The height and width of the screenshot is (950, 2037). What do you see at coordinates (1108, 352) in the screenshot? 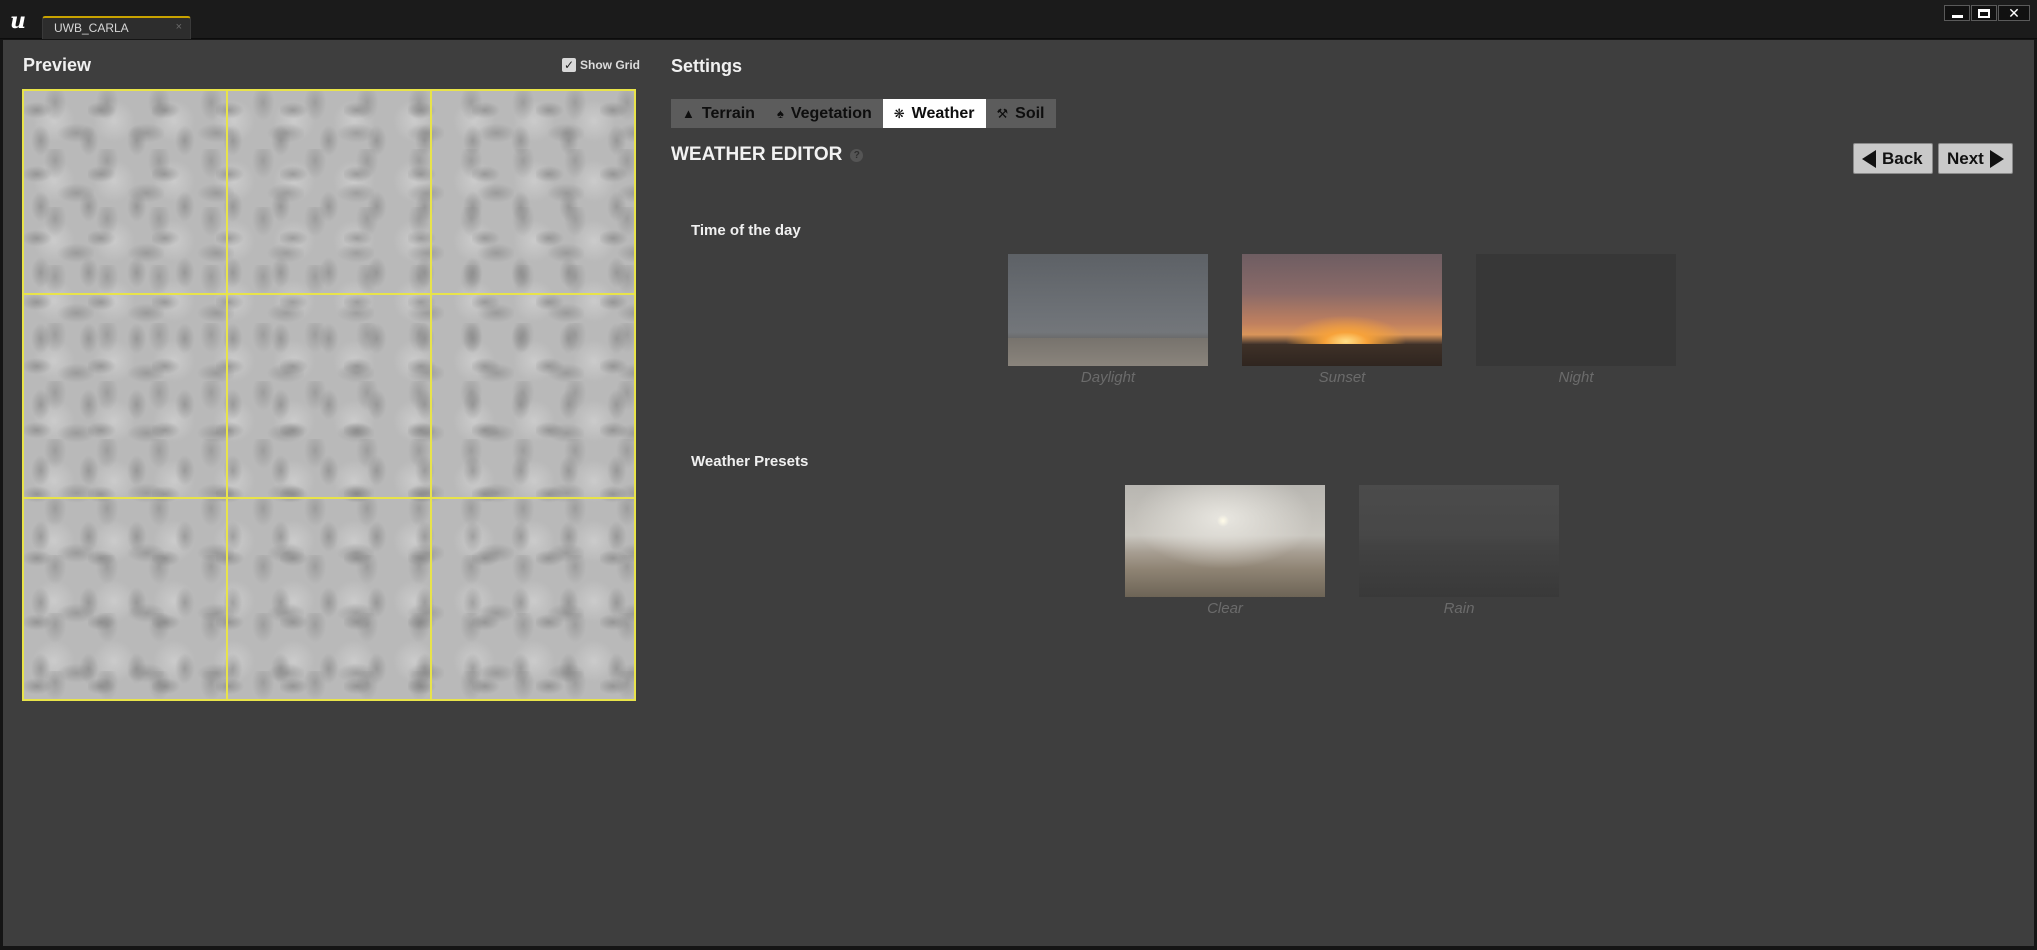
I see `daylight-ground` at bounding box center [1108, 352].